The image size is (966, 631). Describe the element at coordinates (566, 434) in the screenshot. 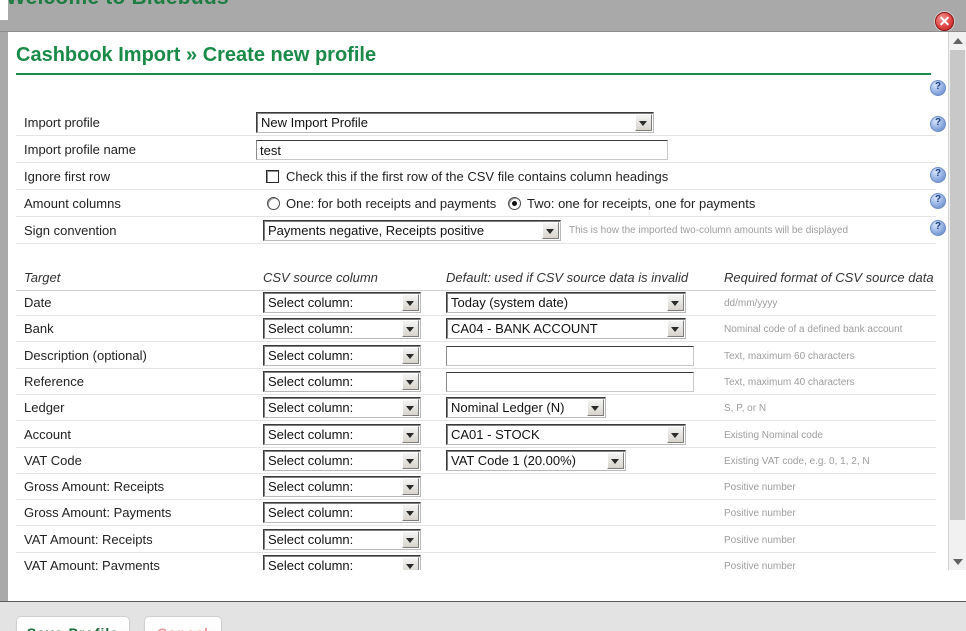

I see `default-value-select: CA01 - STOCK` at that location.